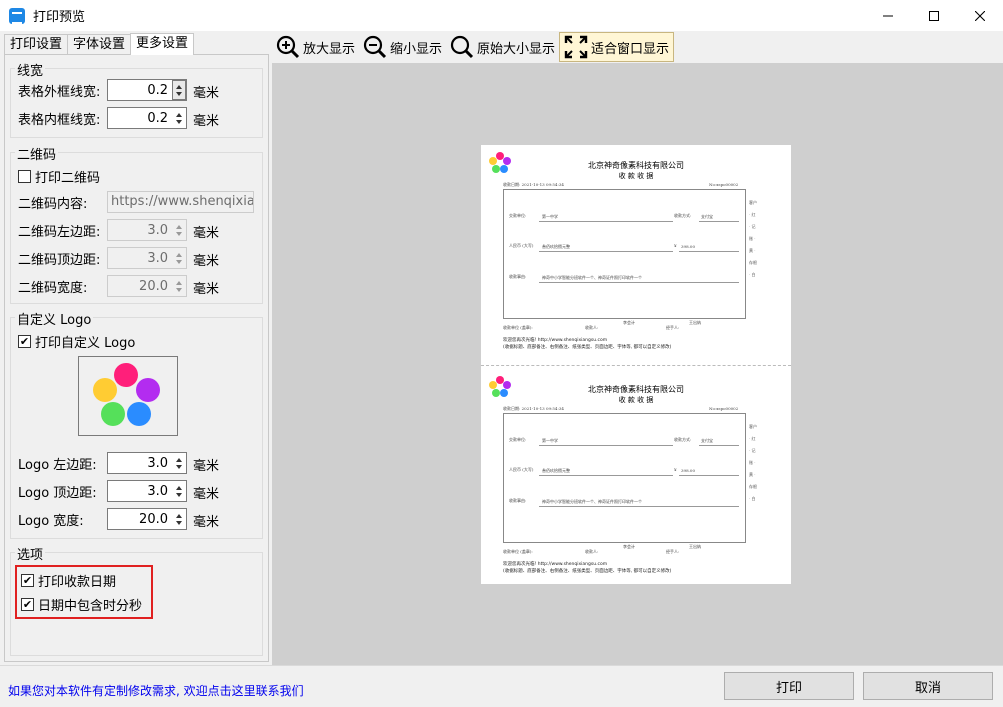  Describe the element at coordinates (153, 519) in the screenshot. I see `logo-width-value: 20.0` at that location.